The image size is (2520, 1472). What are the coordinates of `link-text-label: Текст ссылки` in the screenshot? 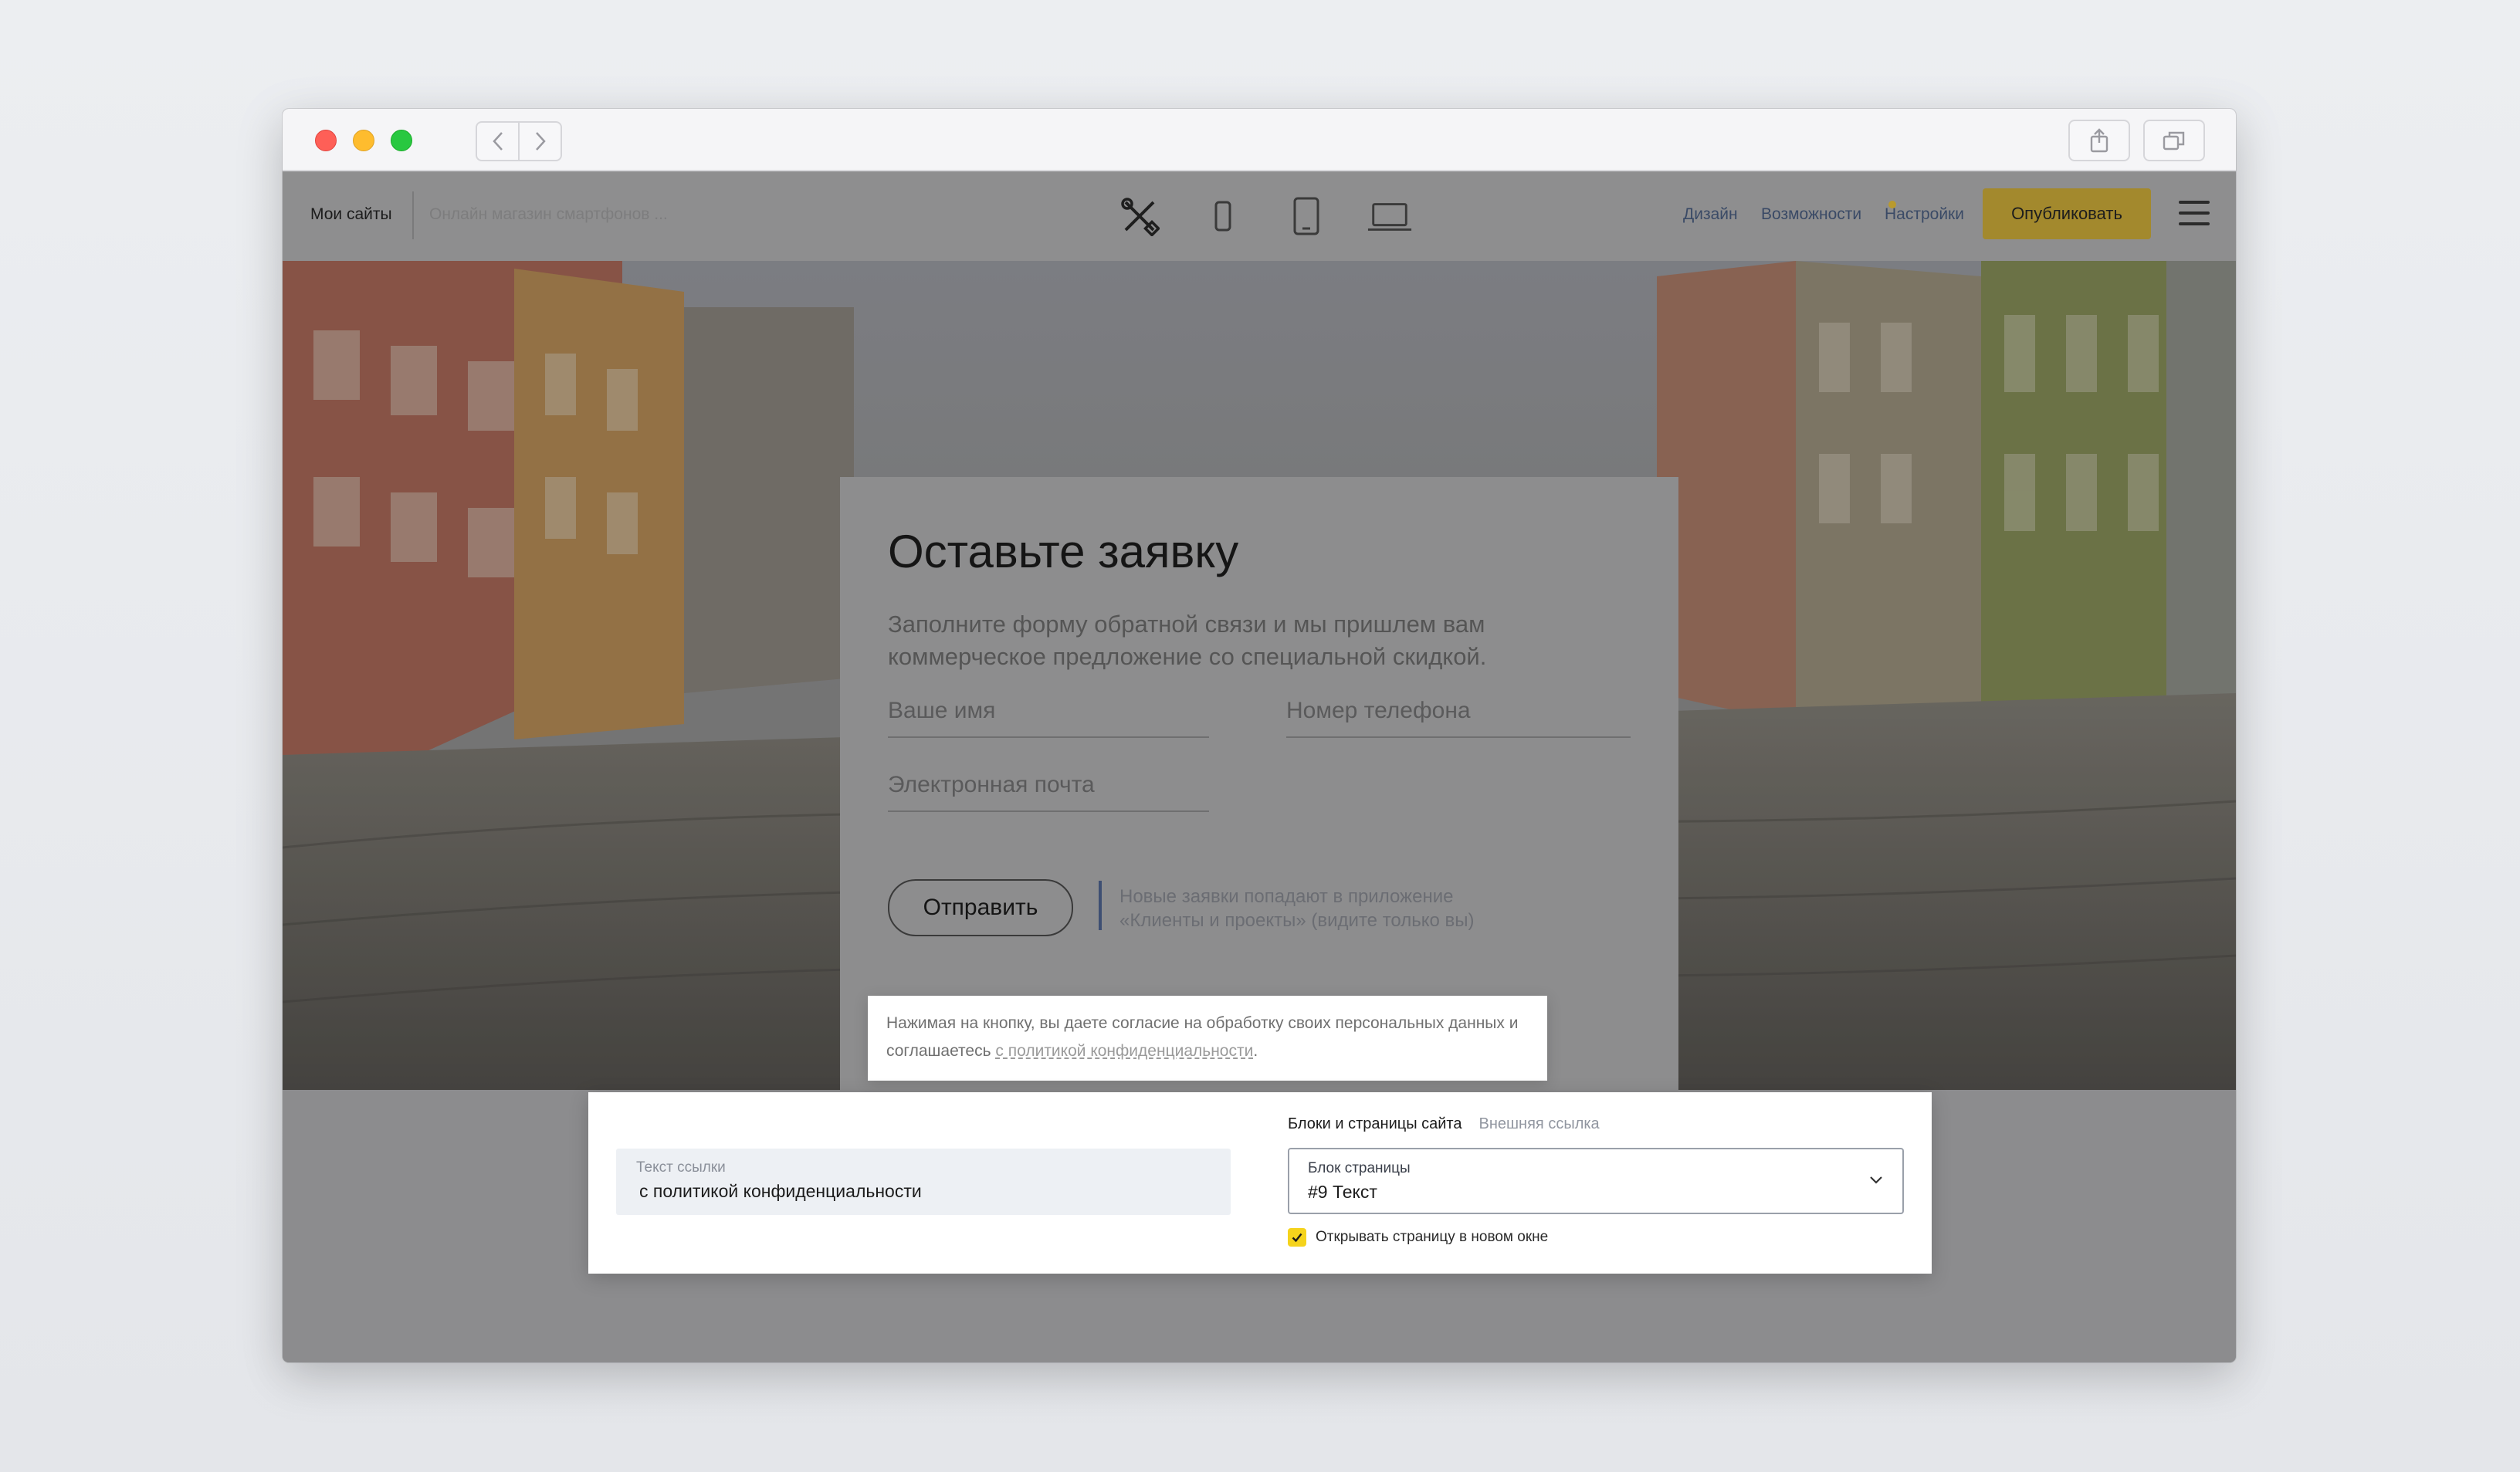 It's located at (681, 1167).